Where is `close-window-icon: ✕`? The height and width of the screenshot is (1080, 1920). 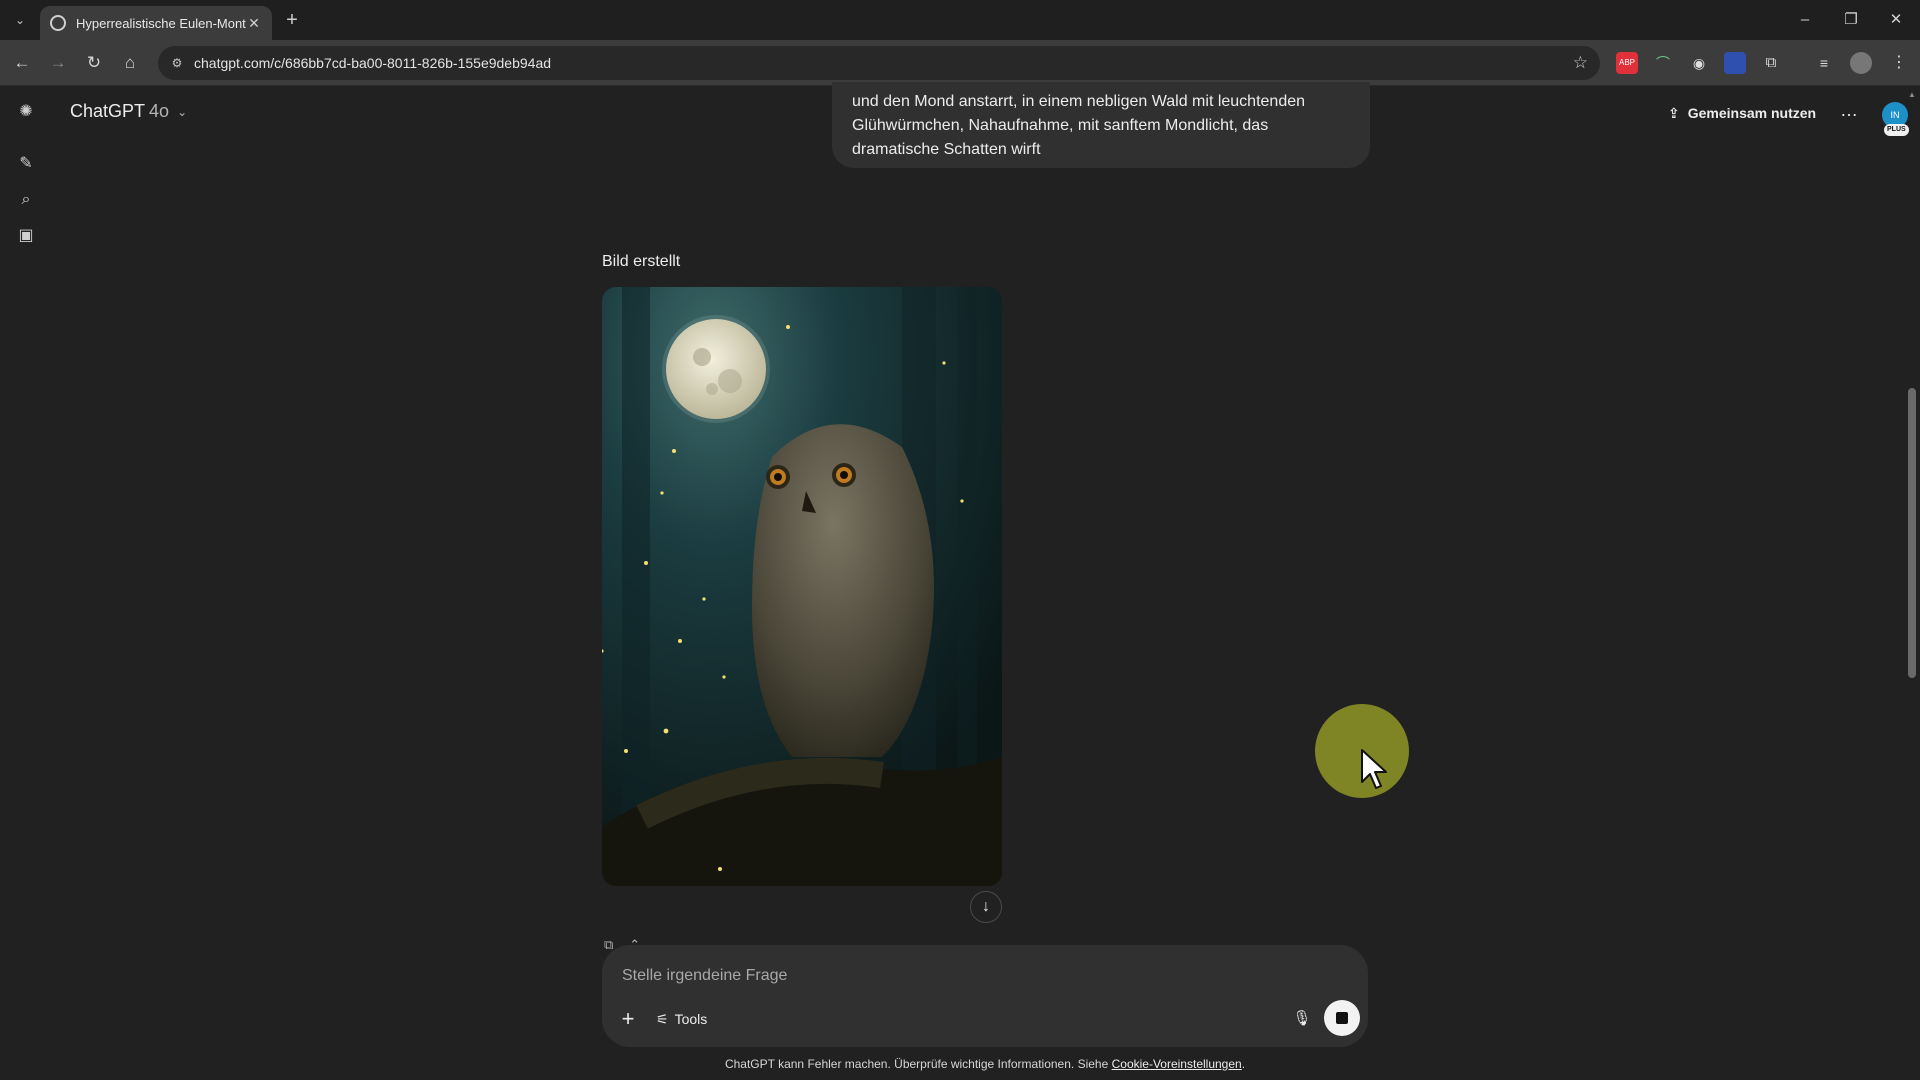
close-window-icon: ✕ is located at coordinates (1896, 20).